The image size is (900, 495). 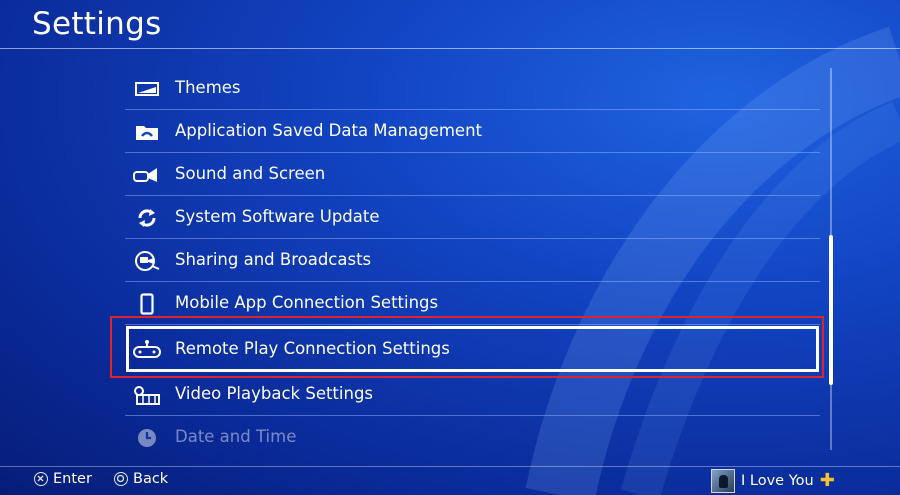 I want to click on header: Settings, so click(x=450, y=25).